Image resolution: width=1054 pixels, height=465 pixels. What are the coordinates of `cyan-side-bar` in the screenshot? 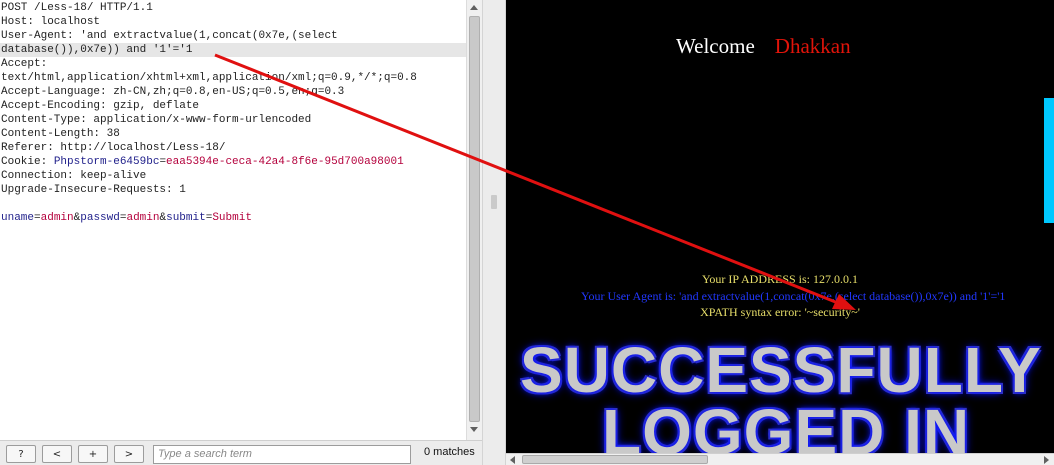 It's located at (1049, 160).